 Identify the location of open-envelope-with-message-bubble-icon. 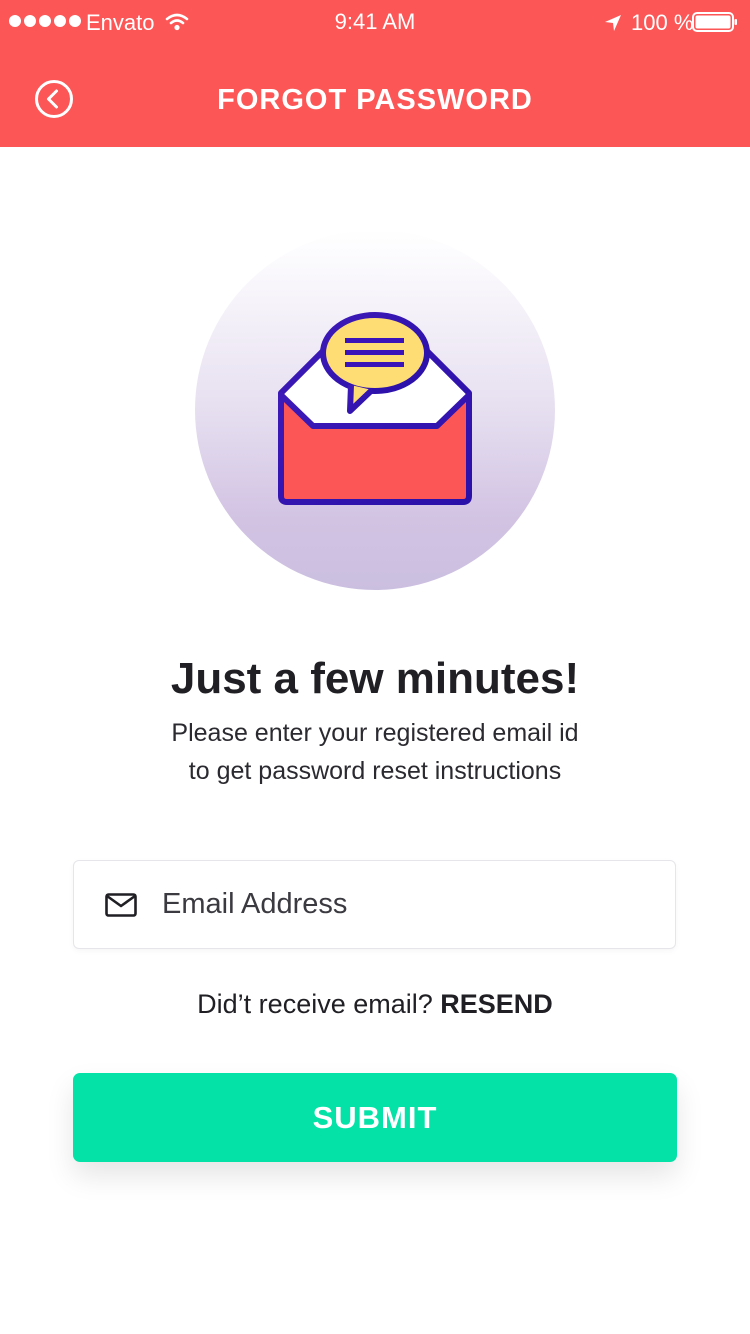
(375, 408).